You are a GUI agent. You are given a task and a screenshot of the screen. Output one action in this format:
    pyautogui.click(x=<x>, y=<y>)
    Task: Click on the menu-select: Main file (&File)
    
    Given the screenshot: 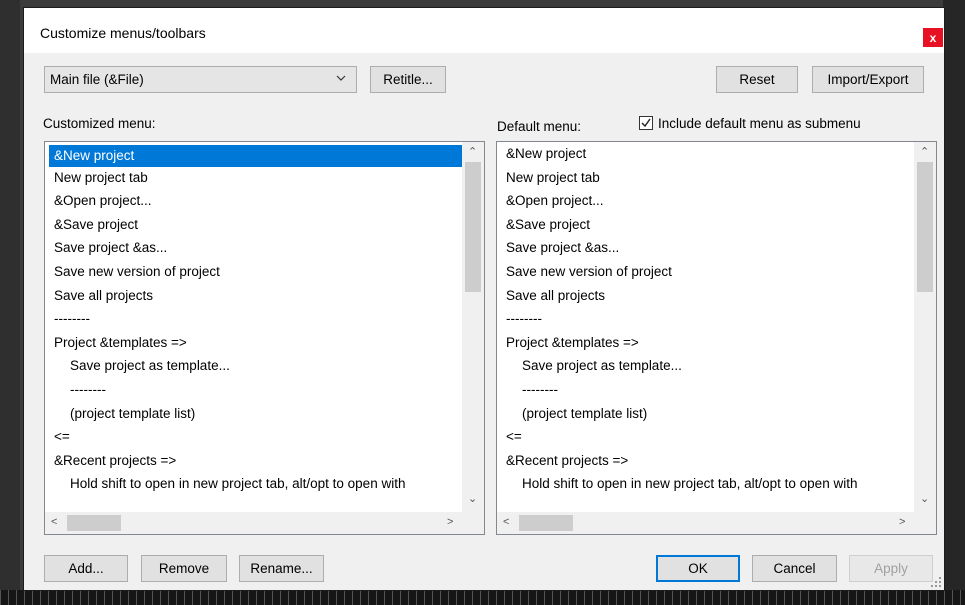 What is the action you would take?
    pyautogui.click(x=200, y=79)
    